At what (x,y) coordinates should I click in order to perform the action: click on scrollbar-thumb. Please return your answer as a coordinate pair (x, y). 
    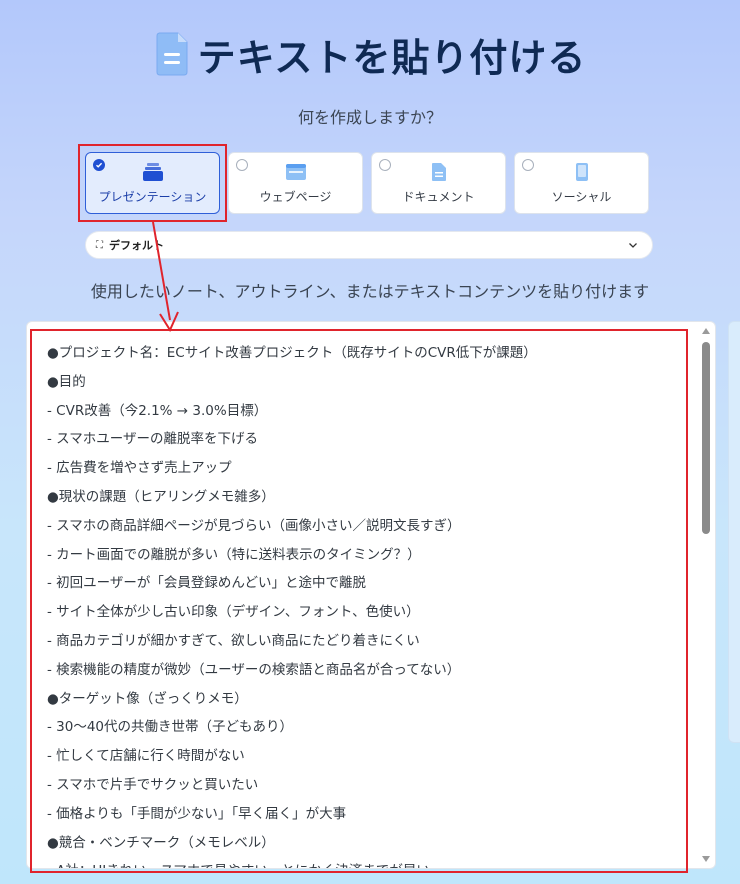
    Looking at the image, I should click on (706, 438).